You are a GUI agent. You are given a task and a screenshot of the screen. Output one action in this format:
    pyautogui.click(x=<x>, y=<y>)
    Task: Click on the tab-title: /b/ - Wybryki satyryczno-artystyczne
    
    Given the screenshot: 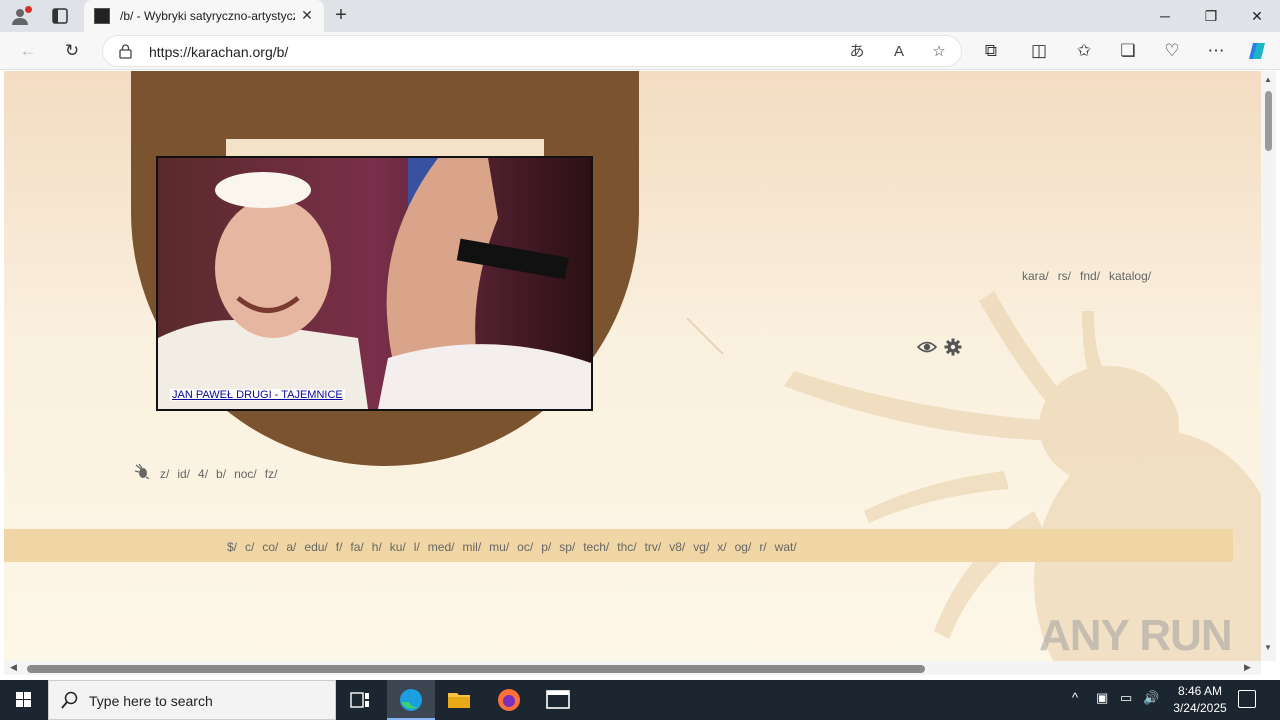 What is the action you would take?
    pyautogui.click(x=207, y=16)
    